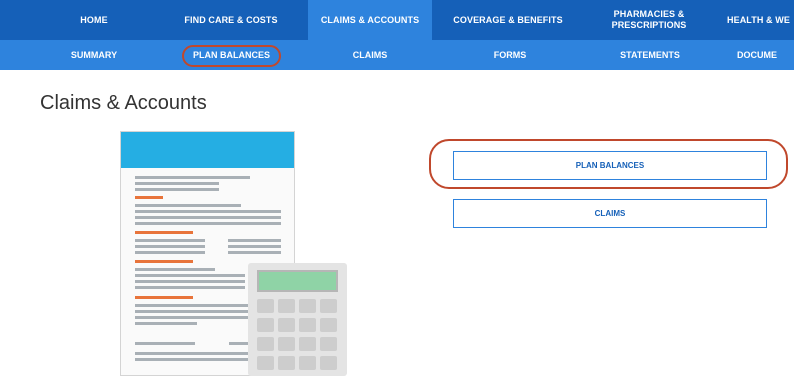  I want to click on subnav-statements-label: STATEMENTS, so click(650, 55).